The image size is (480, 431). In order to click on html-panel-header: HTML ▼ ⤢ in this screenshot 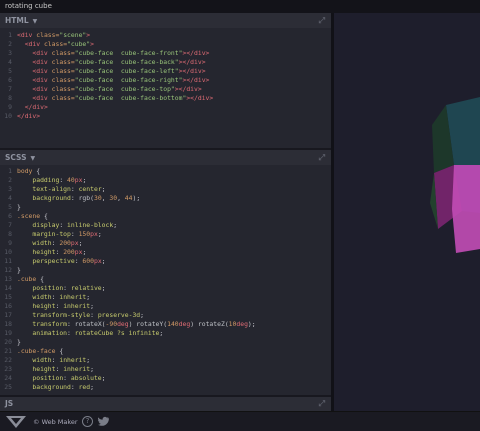, I will do `click(165, 20)`.